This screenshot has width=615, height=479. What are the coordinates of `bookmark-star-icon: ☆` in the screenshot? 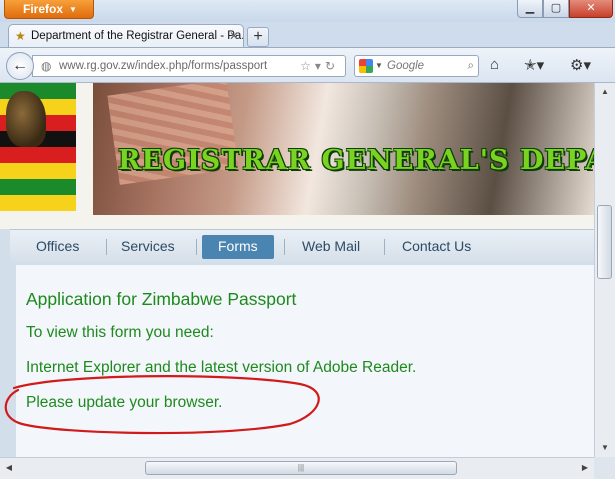 It's located at (307, 66).